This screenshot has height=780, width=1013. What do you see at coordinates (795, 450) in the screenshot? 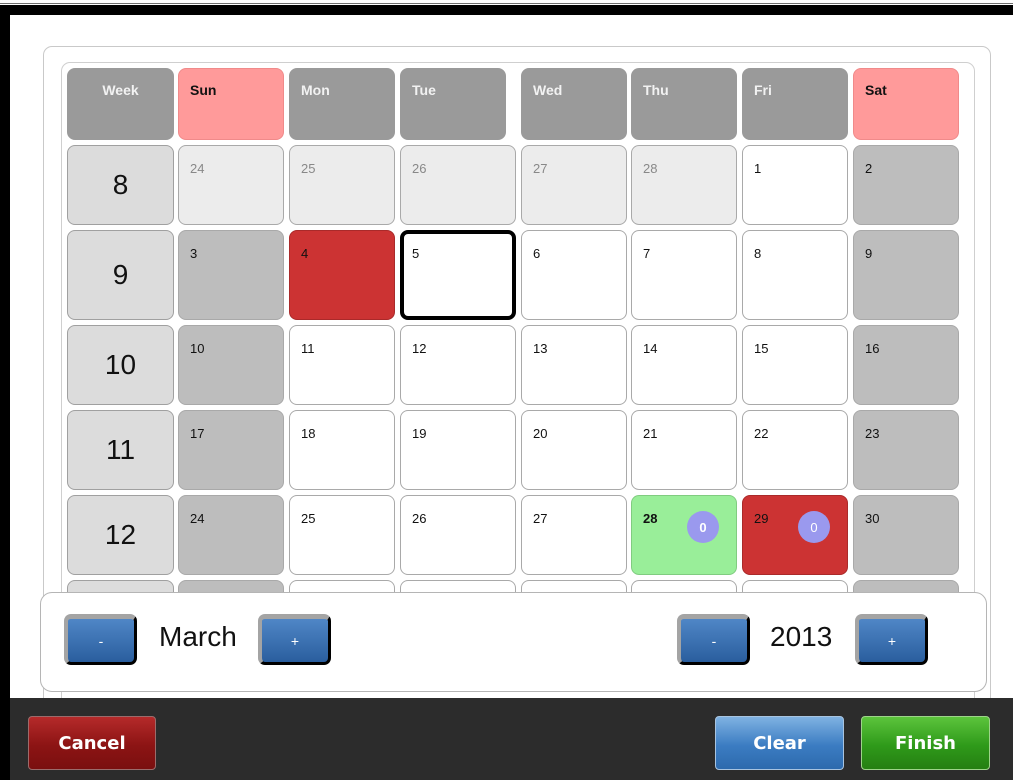
I see `day-cell: 22` at bounding box center [795, 450].